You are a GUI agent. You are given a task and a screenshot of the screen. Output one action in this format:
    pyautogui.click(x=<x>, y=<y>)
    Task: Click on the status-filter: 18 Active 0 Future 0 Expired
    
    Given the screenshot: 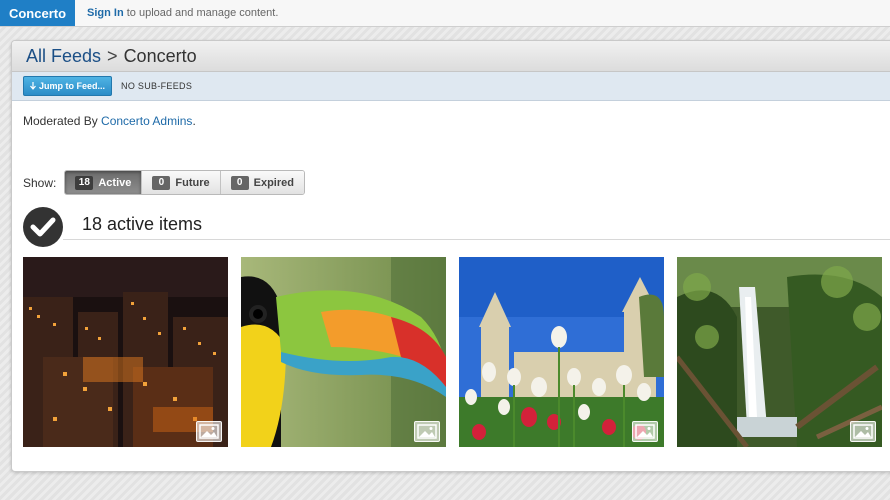 What is the action you would take?
    pyautogui.click(x=184, y=182)
    